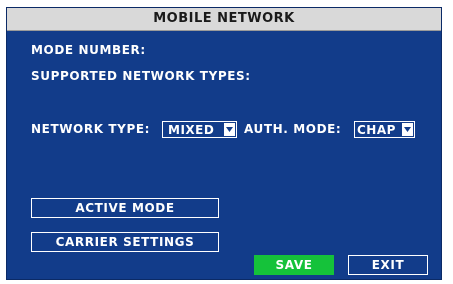  Describe the element at coordinates (191, 129) in the screenshot. I see `network-type-value: MIXED` at that location.